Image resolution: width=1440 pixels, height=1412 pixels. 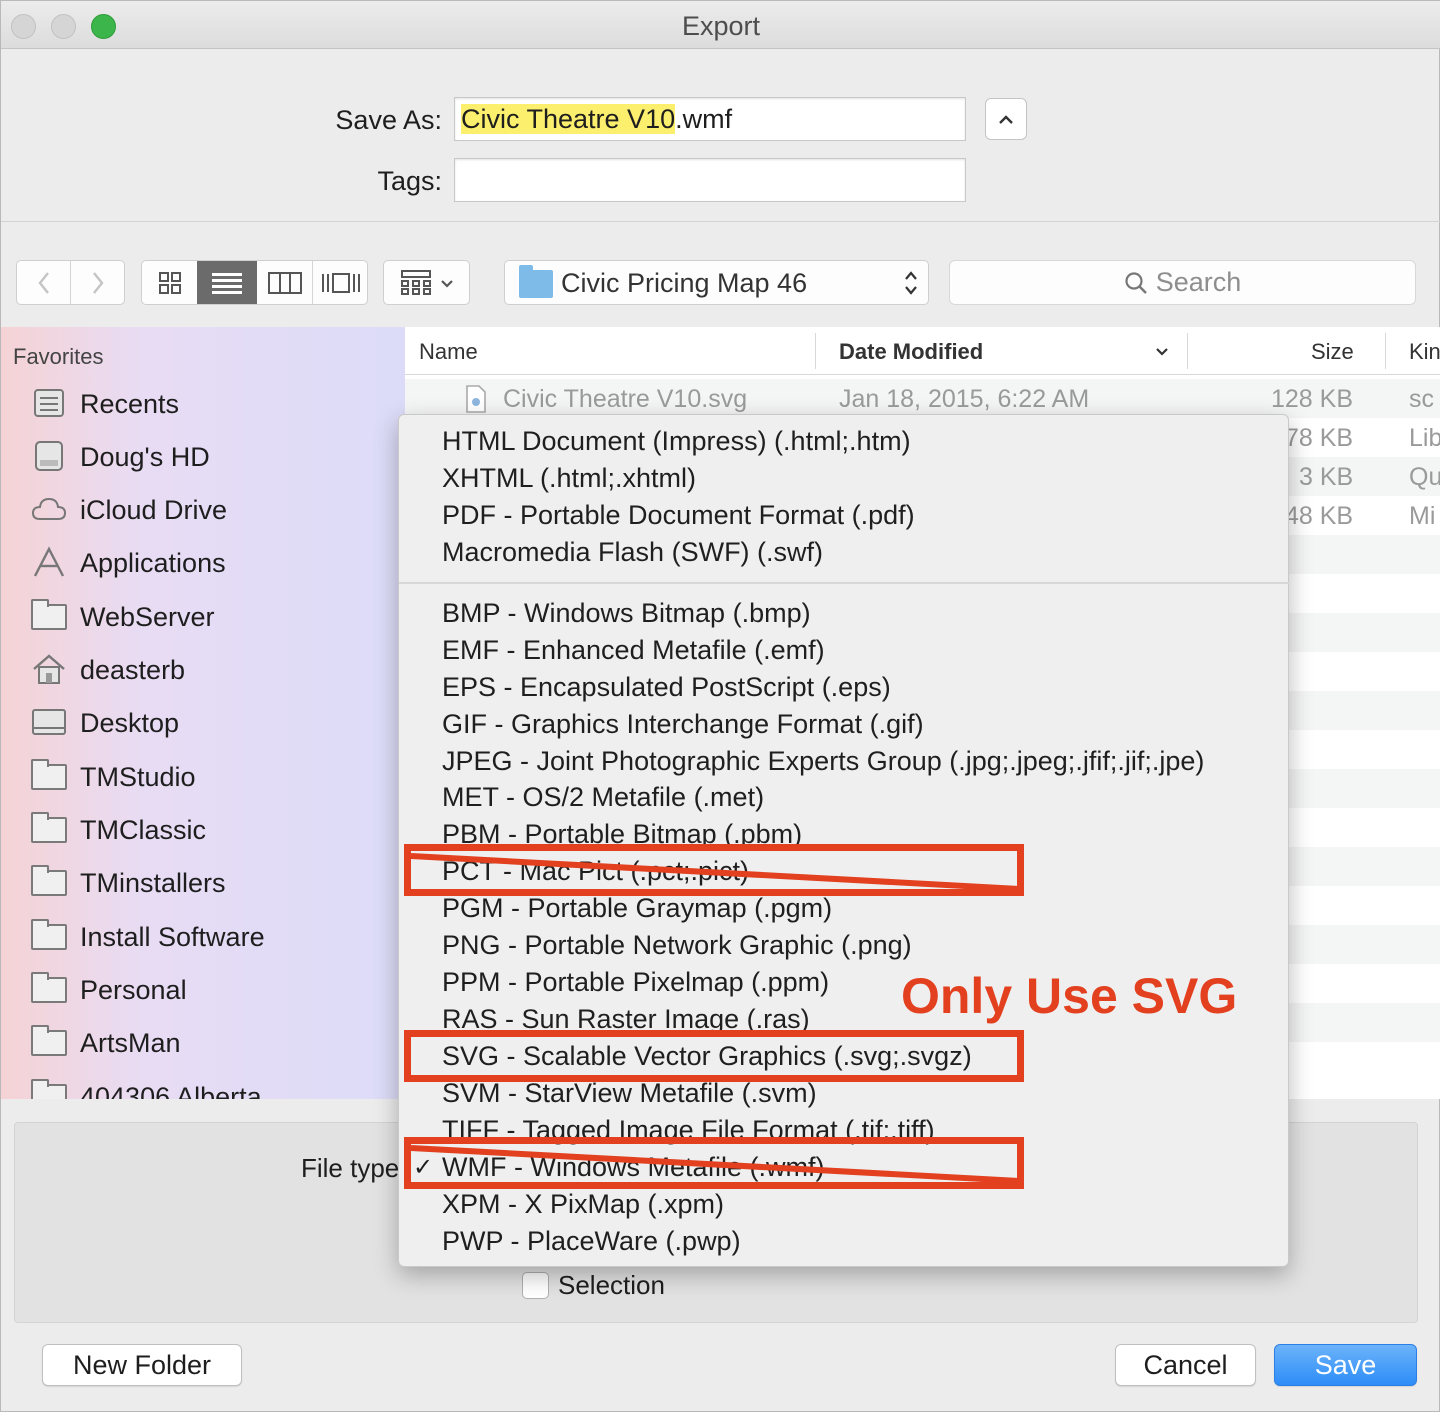 I want to click on menu-item: PNG - Portable Network Graphic (.png), so click(x=677, y=945).